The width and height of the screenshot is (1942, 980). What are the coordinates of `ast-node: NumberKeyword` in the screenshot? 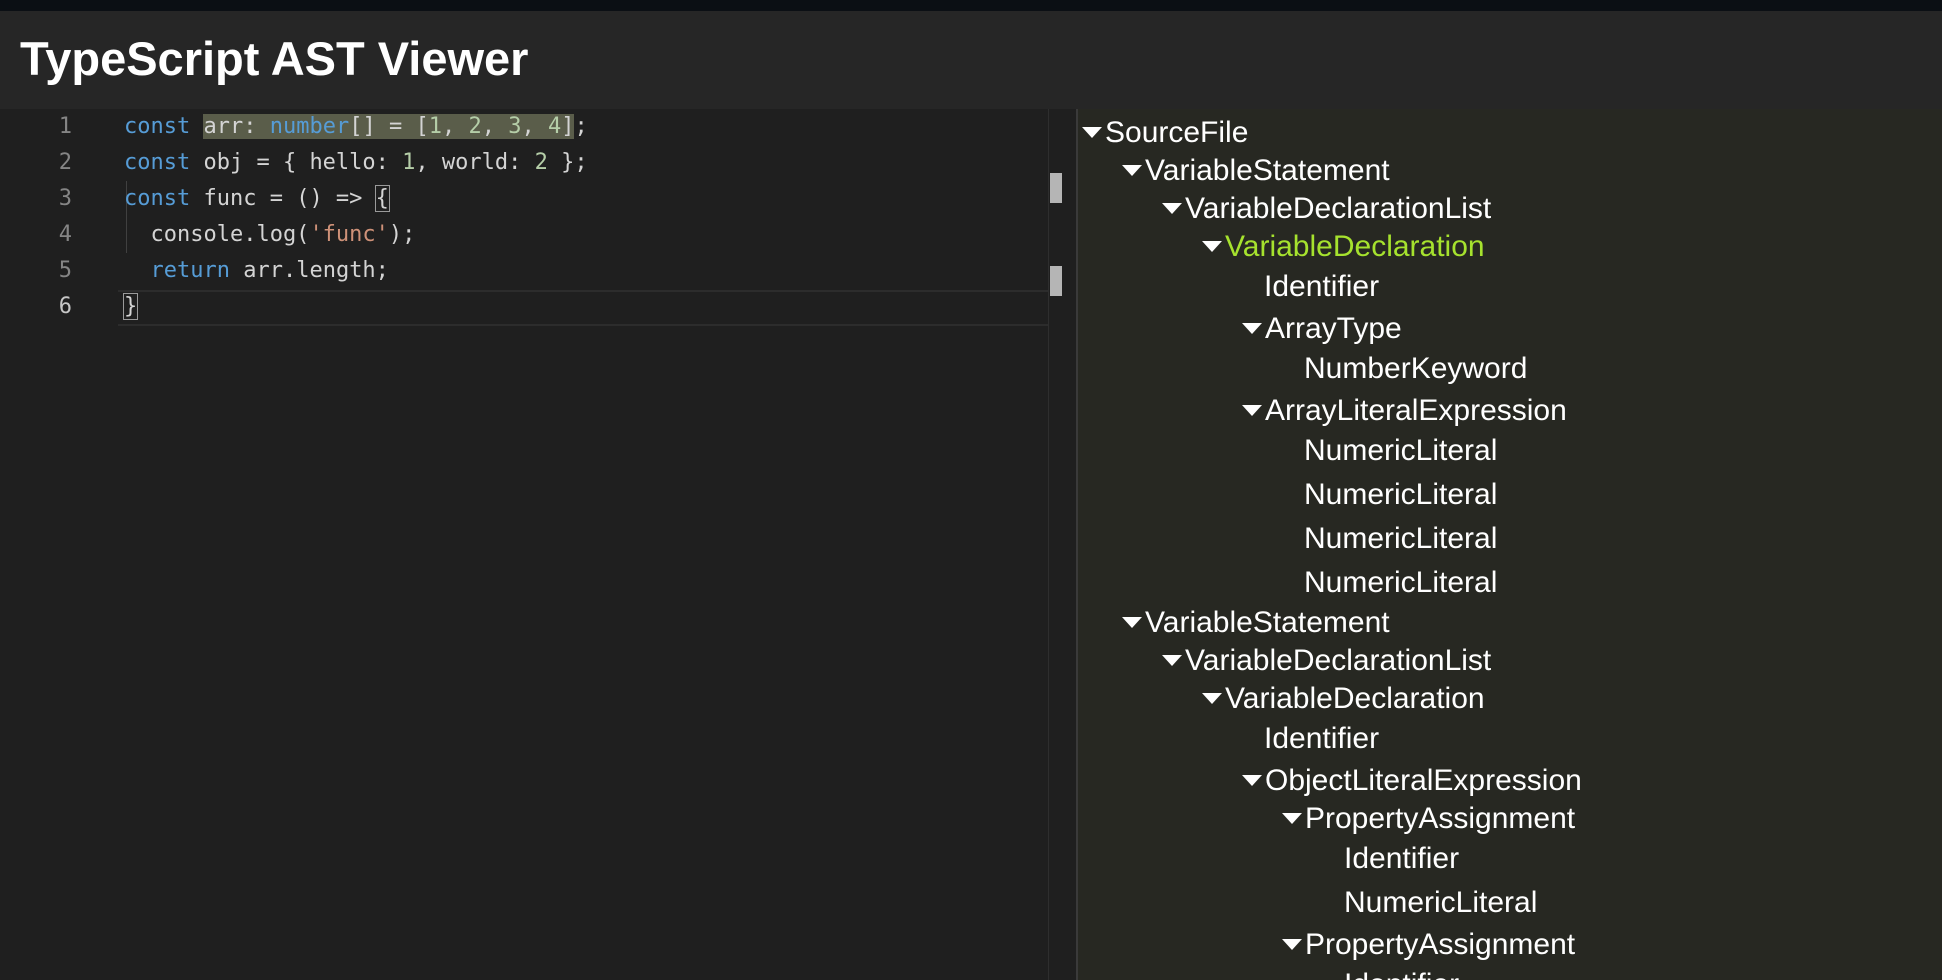 It's located at (1415, 369).